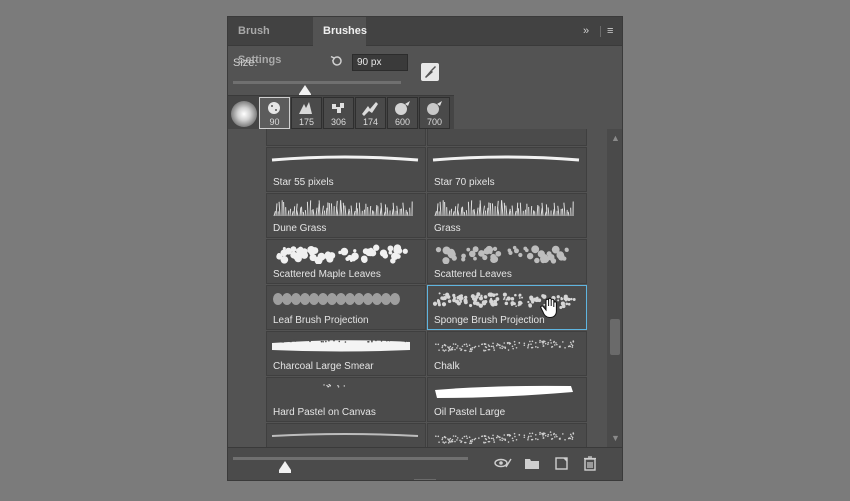 Image resolution: width=850 pixels, height=501 pixels. Describe the element at coordinates (380, 62) in the screenshot. I see `size-input` at that location.